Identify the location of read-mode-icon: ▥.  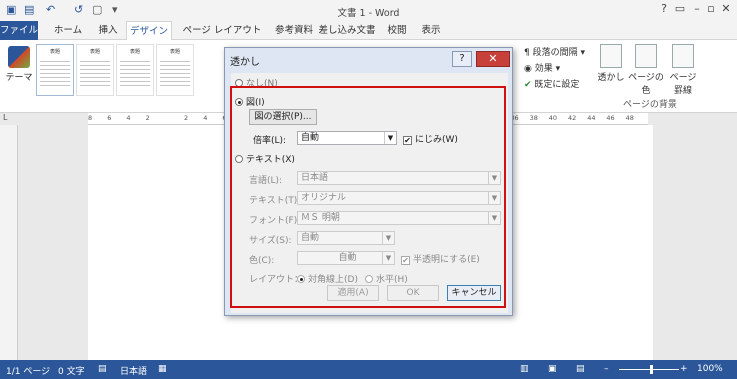
(524, 369).